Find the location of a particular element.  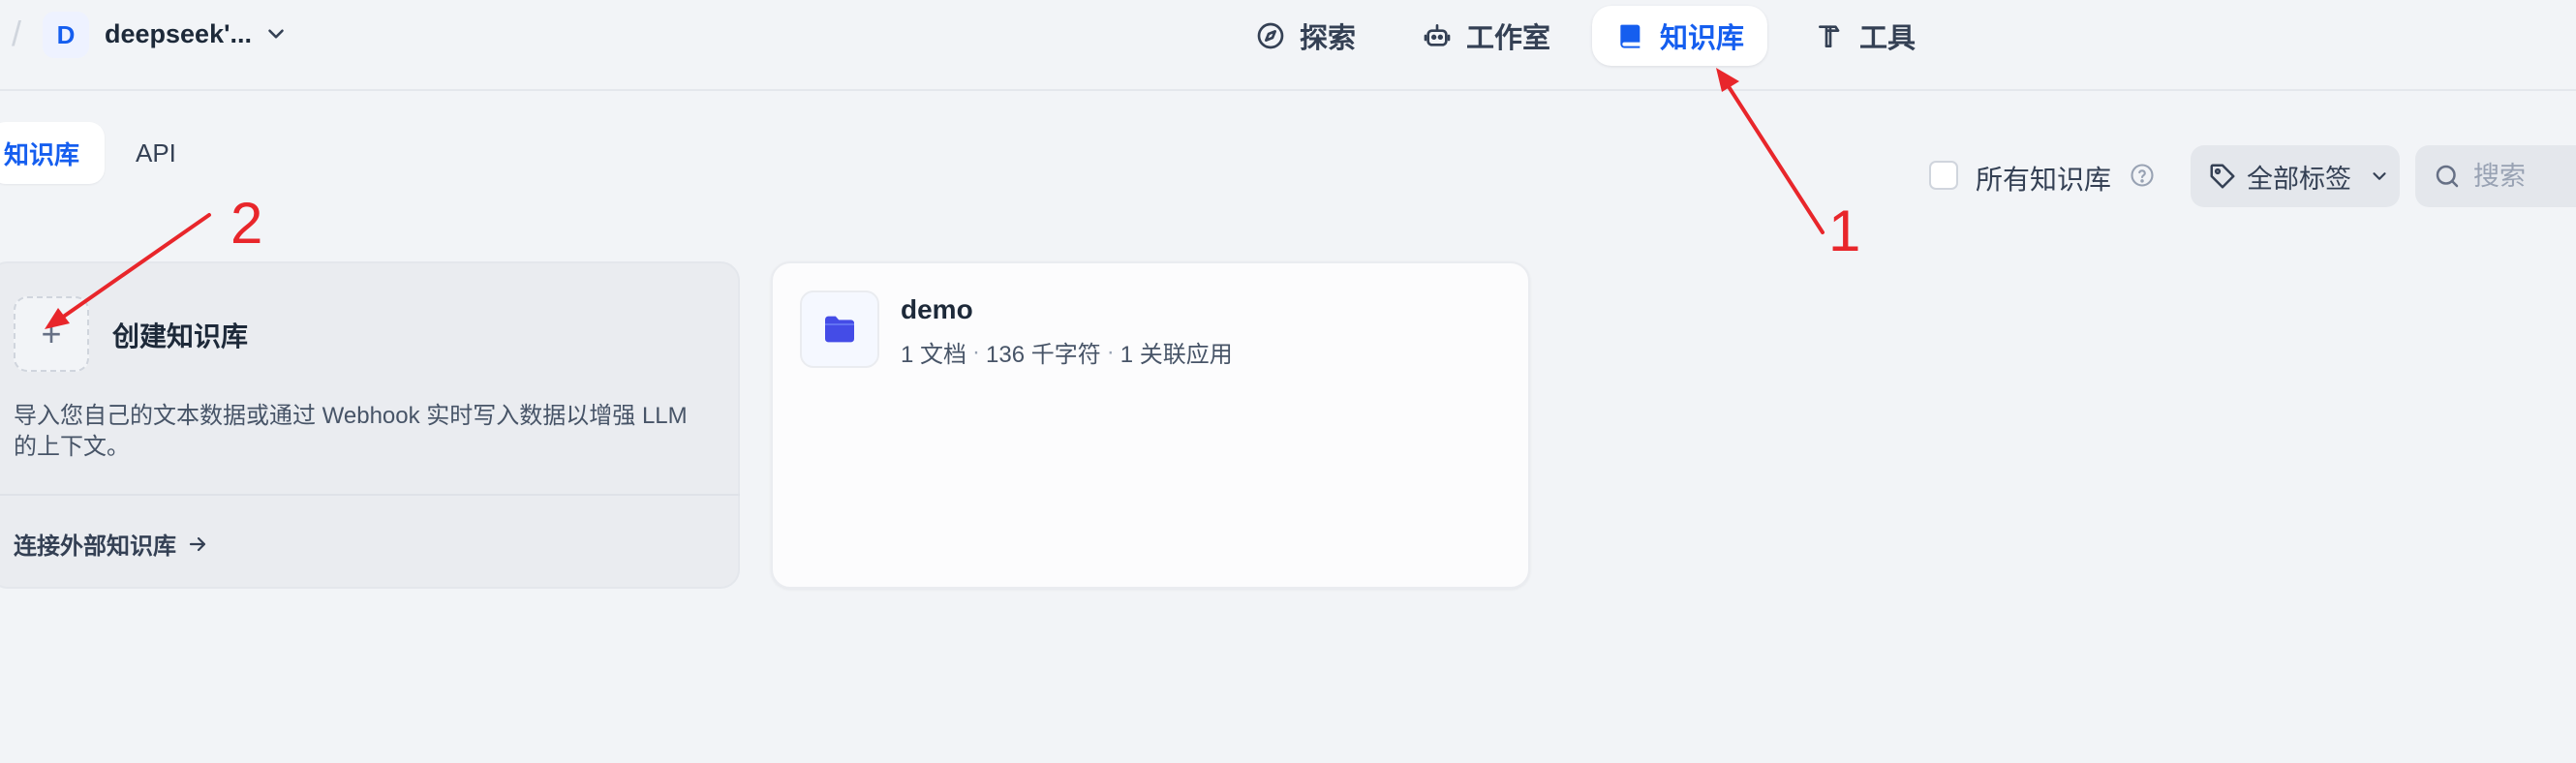

knowledge-icon is located at coordinates (839, 329).